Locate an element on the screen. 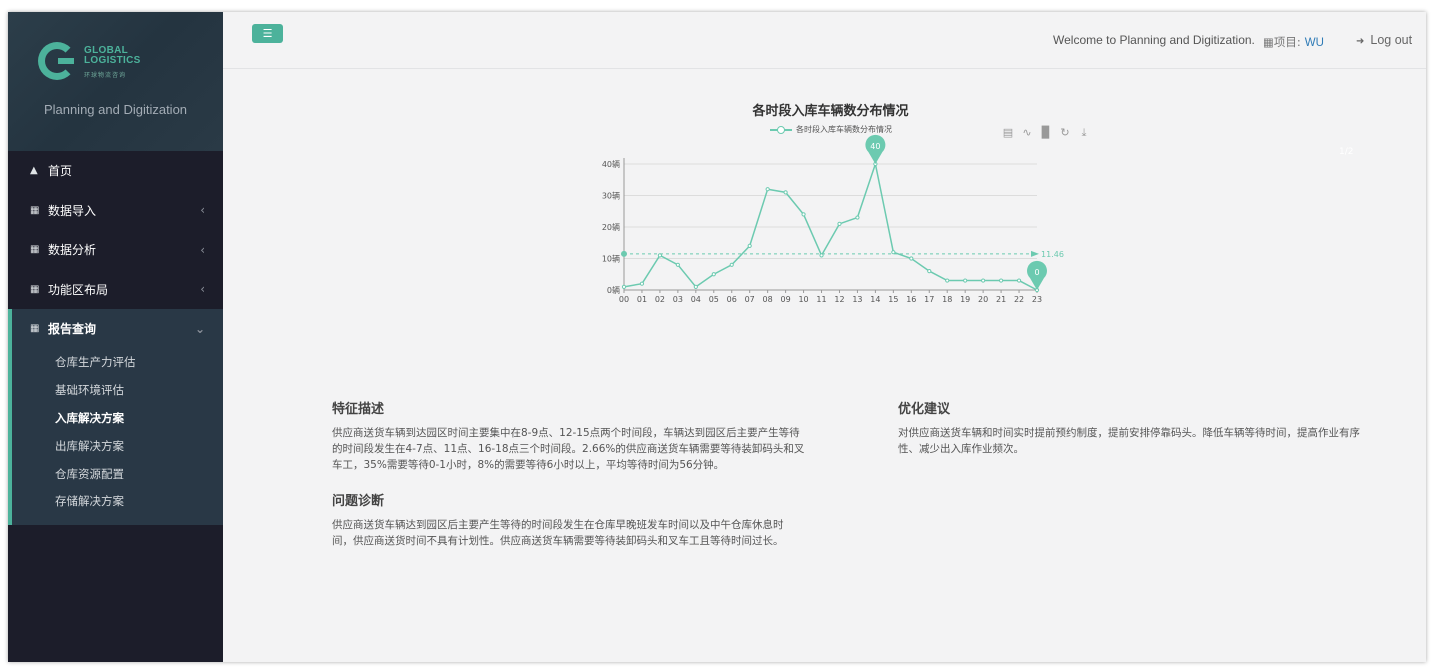 The height and width of the screenshot is (672, 1444). features-title: 特征描述 is located at coordinates (358, 409).